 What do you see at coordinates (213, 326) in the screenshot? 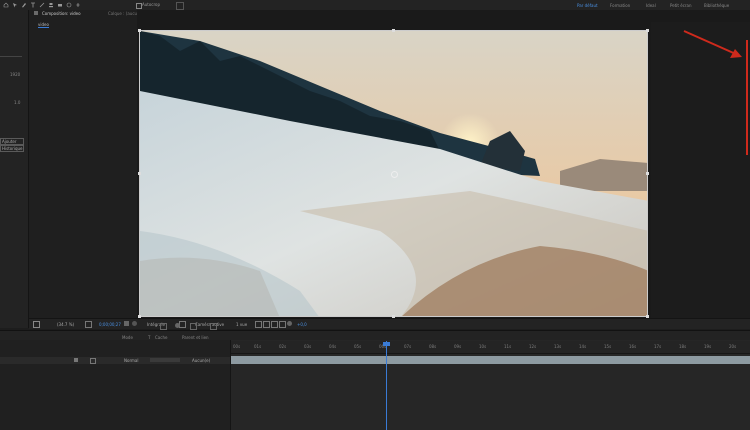
I see `frame-blending-icon` at bounding box center [213, 326].